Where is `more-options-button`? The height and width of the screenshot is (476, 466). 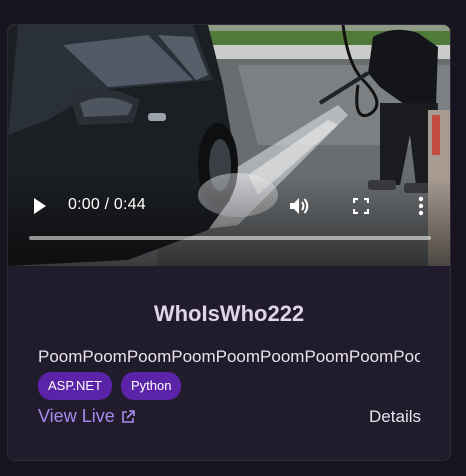
more-options-button is located at coordinates (421, 206).